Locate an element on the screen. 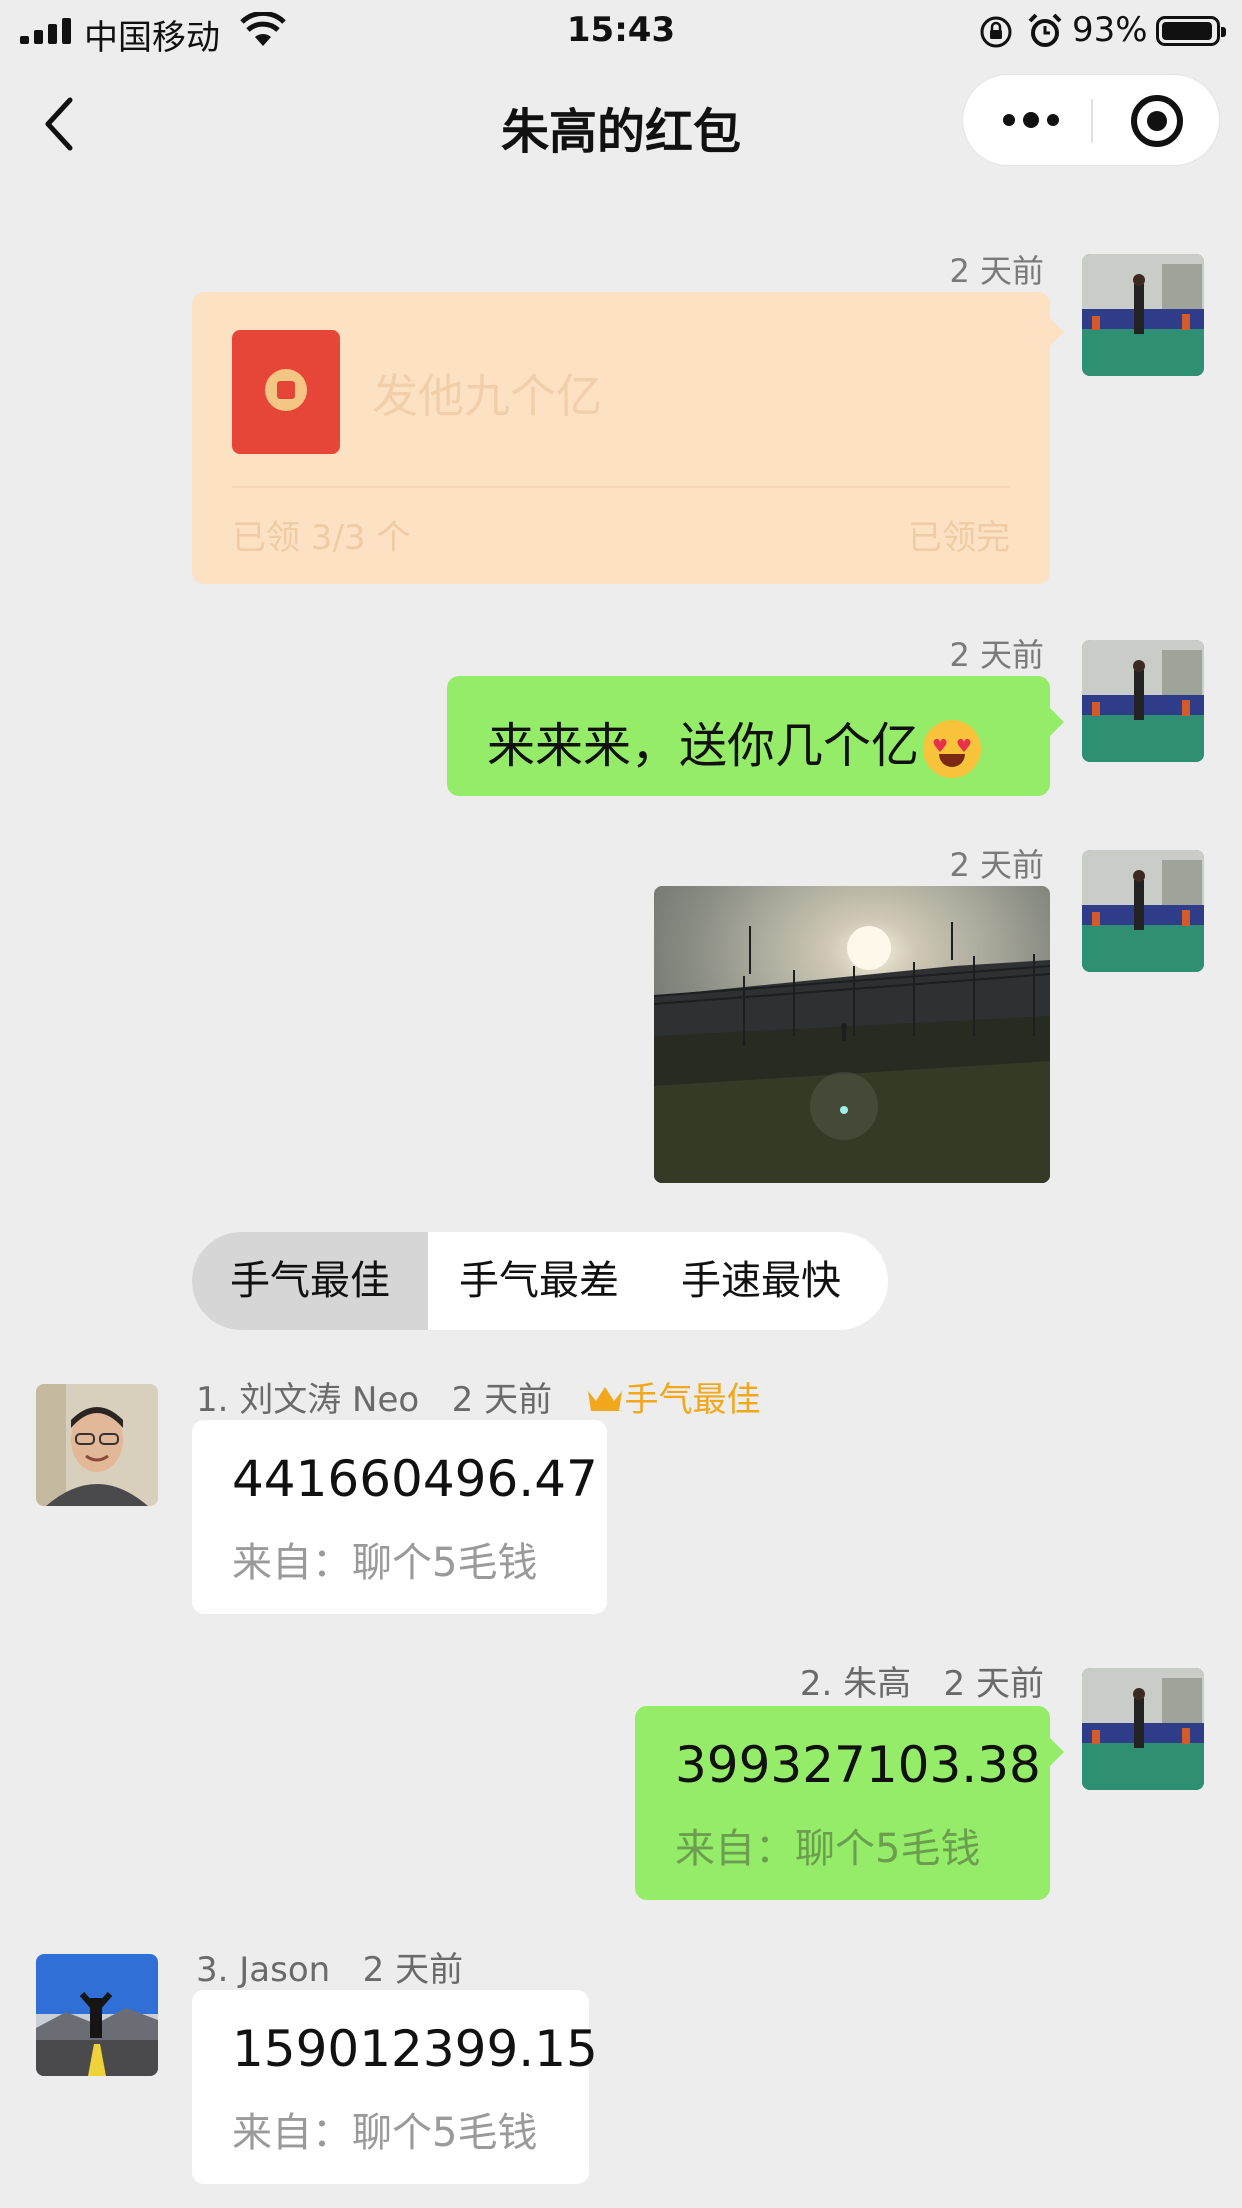 The height and width of the screenshot is (2208, 1242). battery-icon is located at coordinates (1191, 31).